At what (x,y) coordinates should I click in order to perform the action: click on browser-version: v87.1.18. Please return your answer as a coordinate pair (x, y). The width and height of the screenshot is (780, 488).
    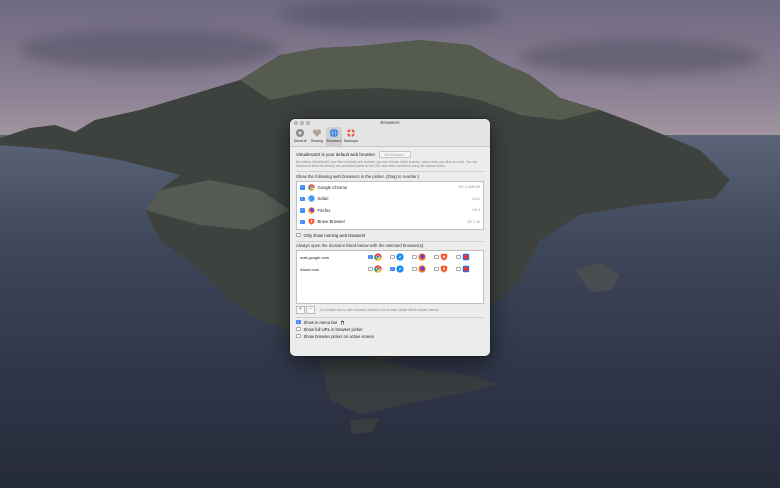
    Looking at the image, I should click on (473, 221).